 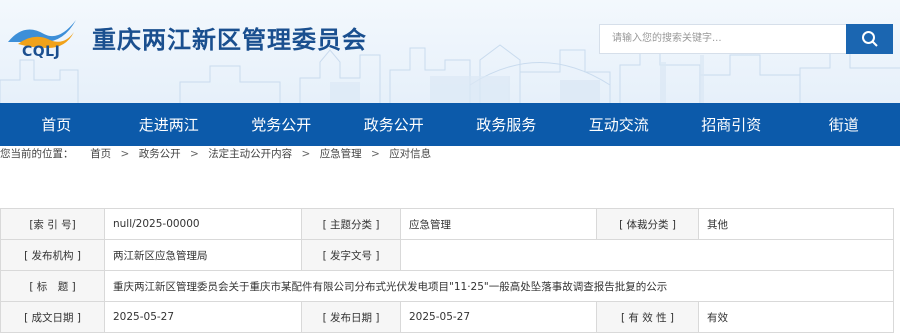 I want to click on publisher-label: [ 发布机构 ], so click(x=52, y=255).